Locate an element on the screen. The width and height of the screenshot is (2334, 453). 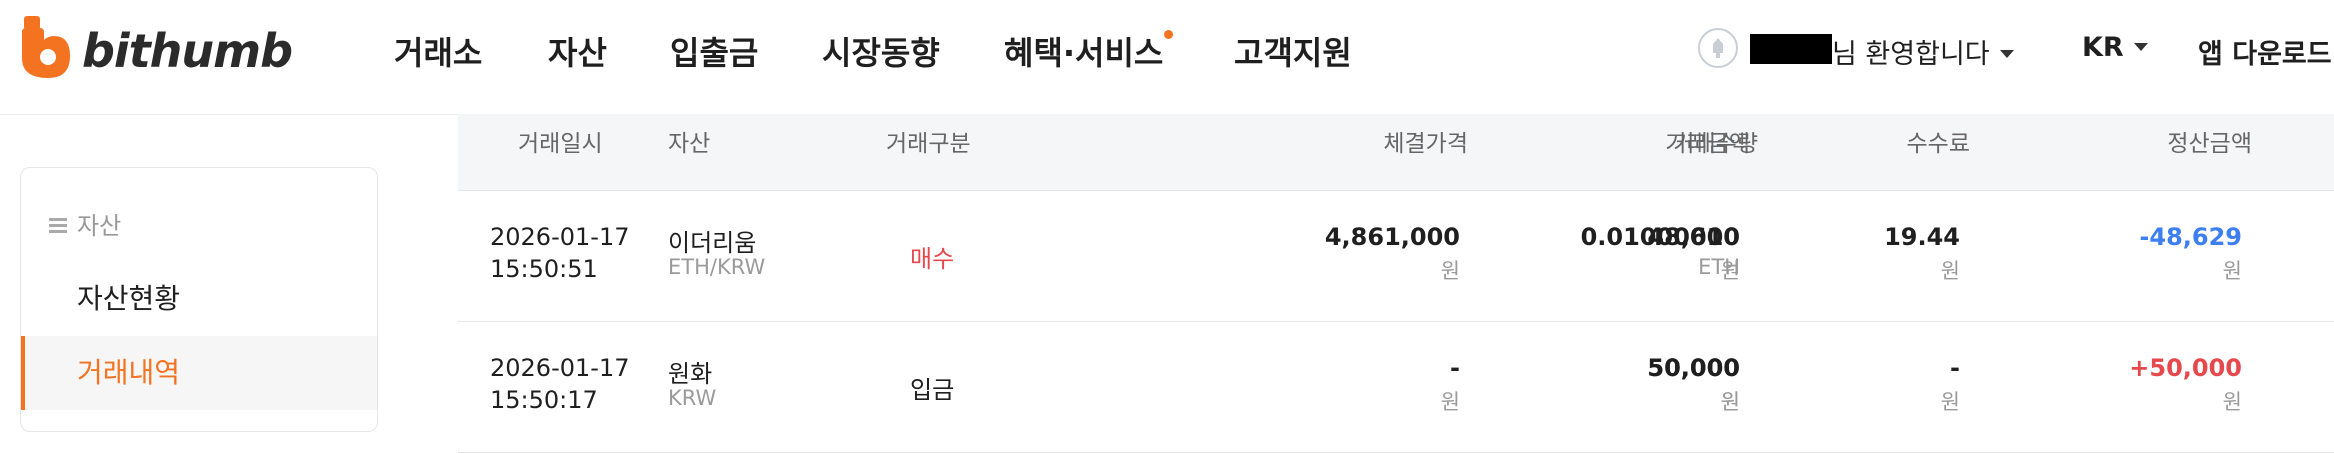
language-select: KR is located at coordinates (2115, 47).